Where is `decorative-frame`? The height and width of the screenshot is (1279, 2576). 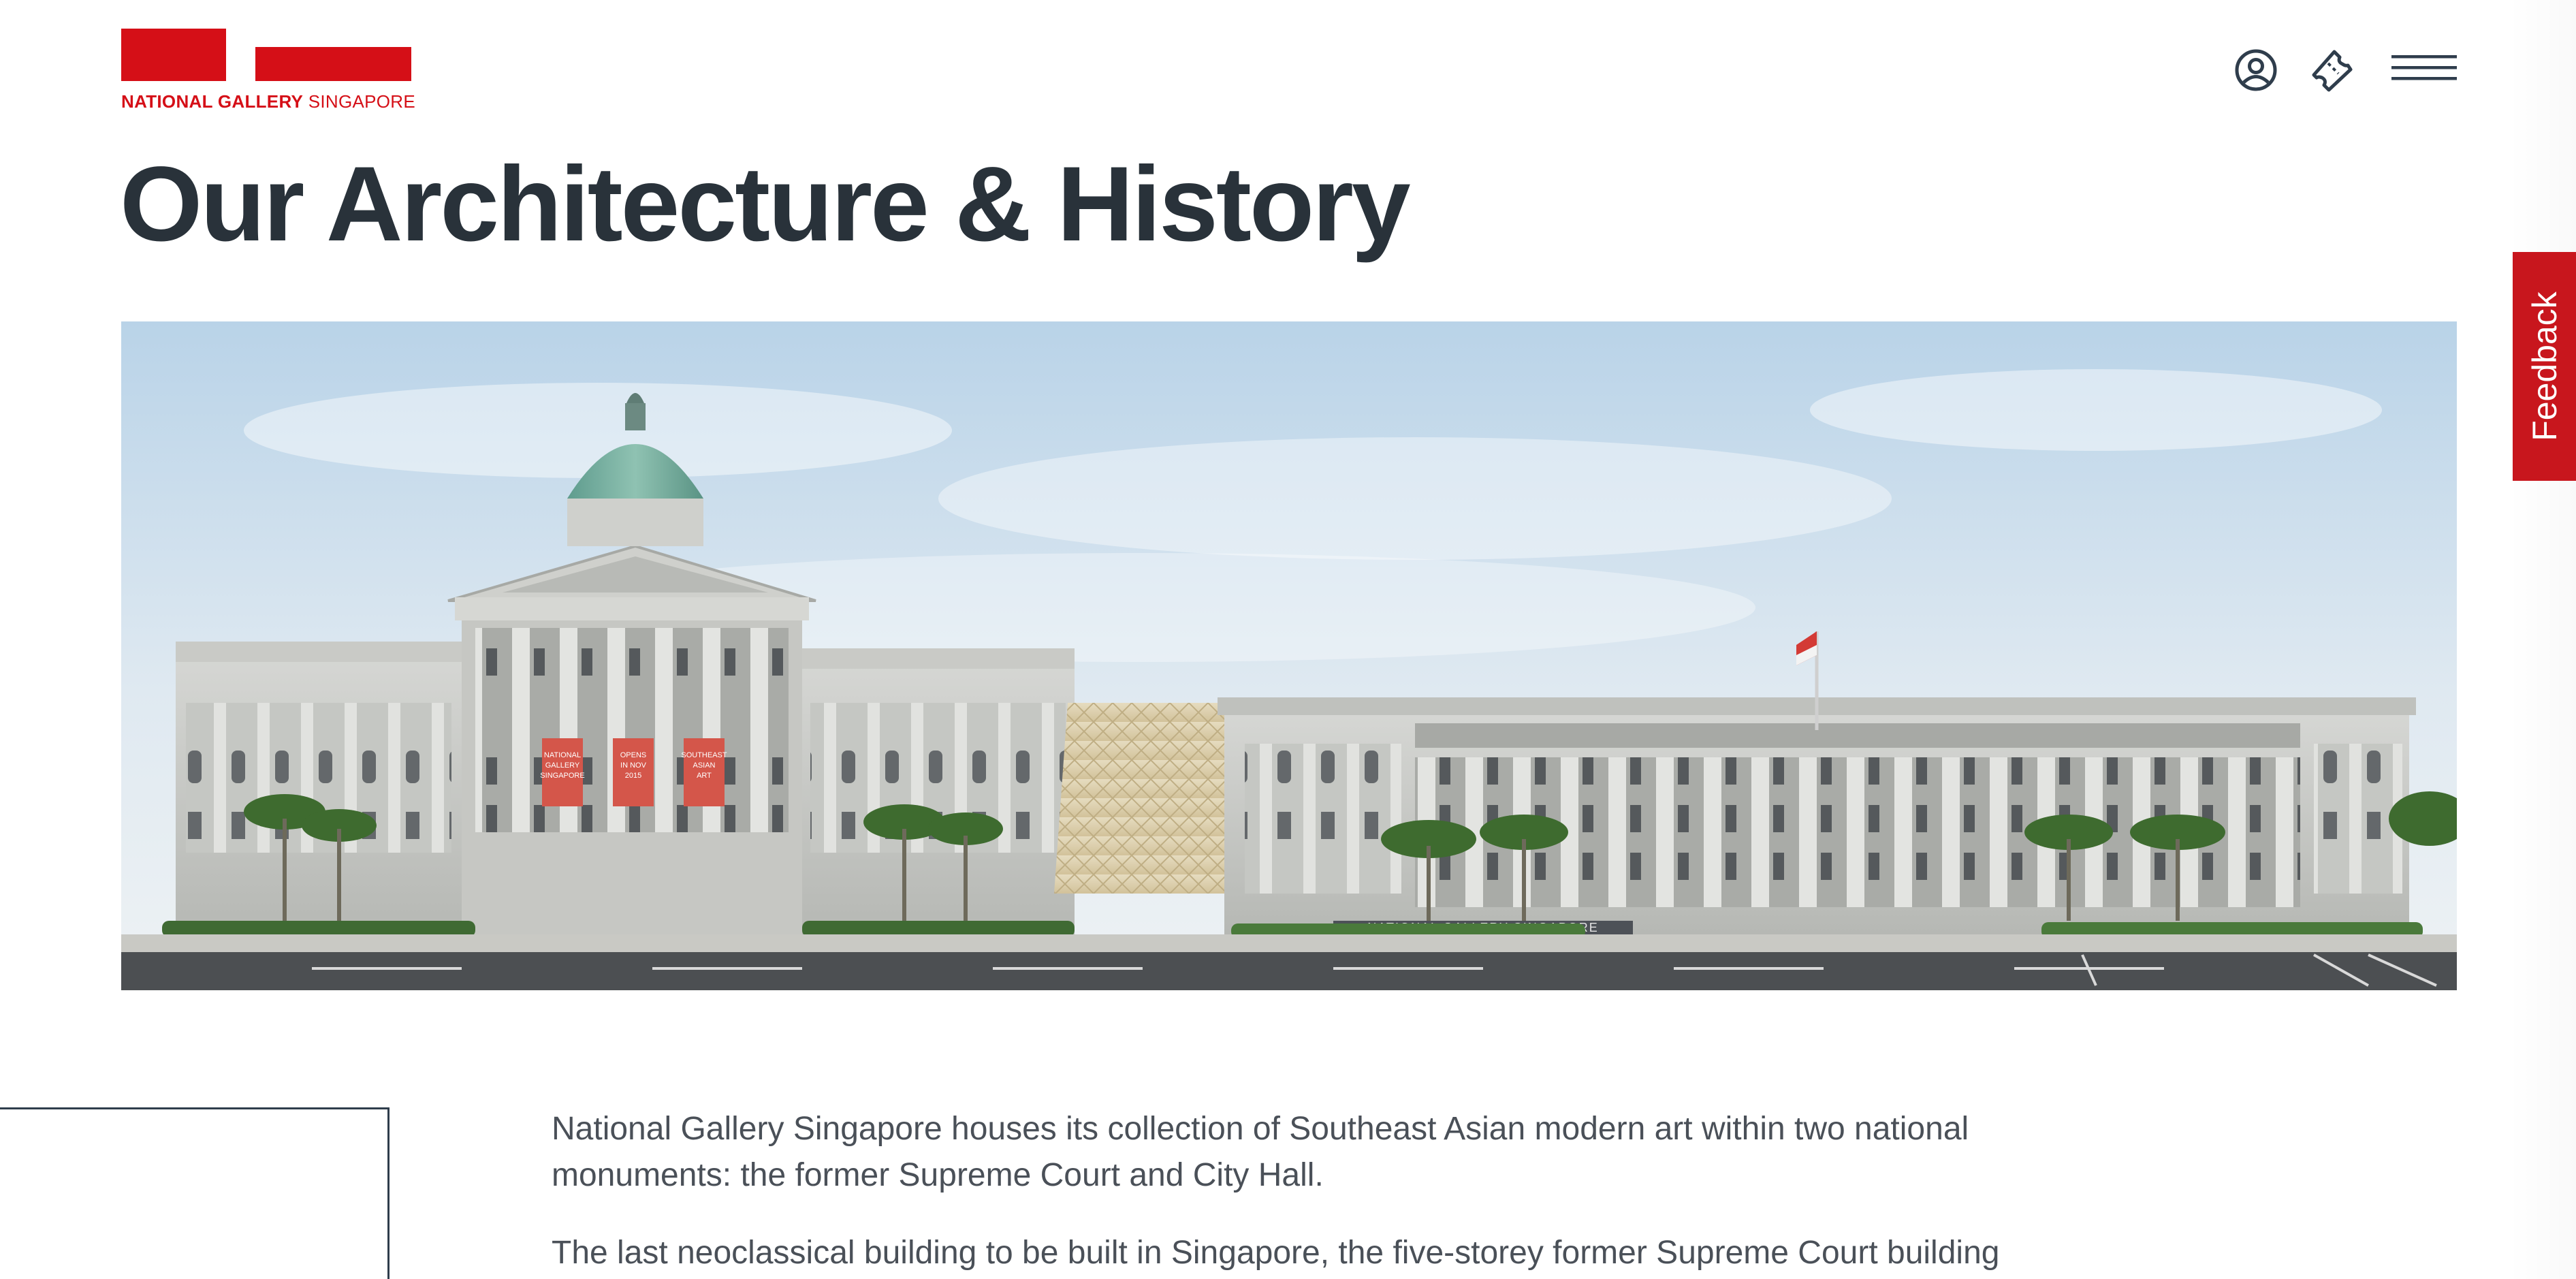 decorative-frame is located at coordinates (195, 1193).